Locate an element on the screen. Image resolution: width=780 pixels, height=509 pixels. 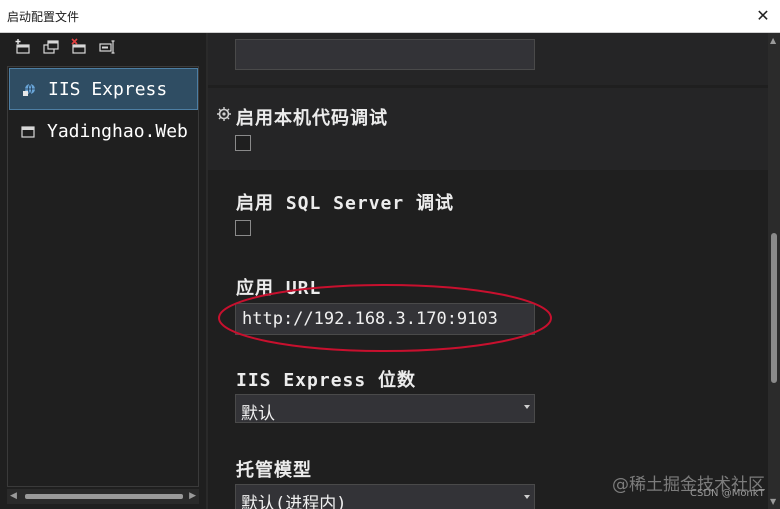
previous-setting-input is located at coordinates (385, 54).